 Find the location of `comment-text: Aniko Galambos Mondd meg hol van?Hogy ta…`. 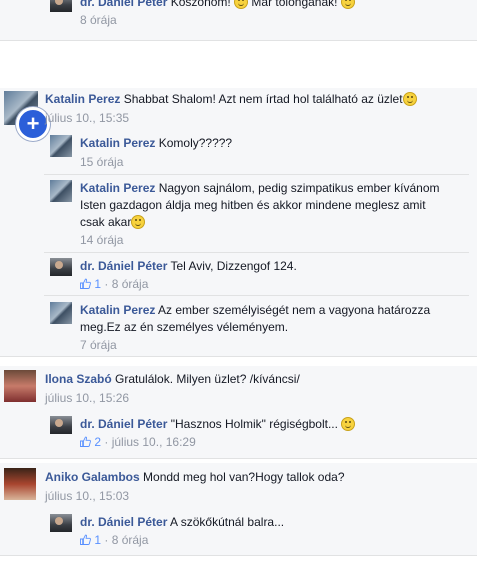

comment-text: Aniko Galambos Mondd meg hol van?Hogy ta… is located at coordinates (195, 477).